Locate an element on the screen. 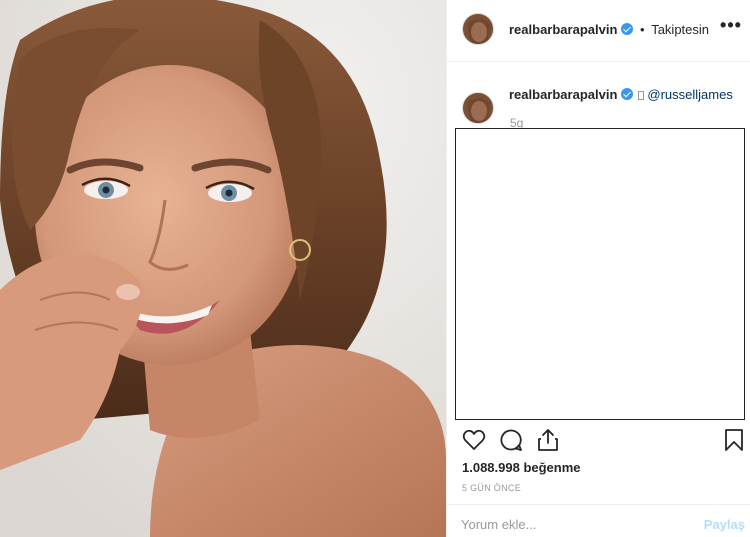 This screenshot has width=750, height=537. following-button: Takiptesin is located at coordinates (680, 29).